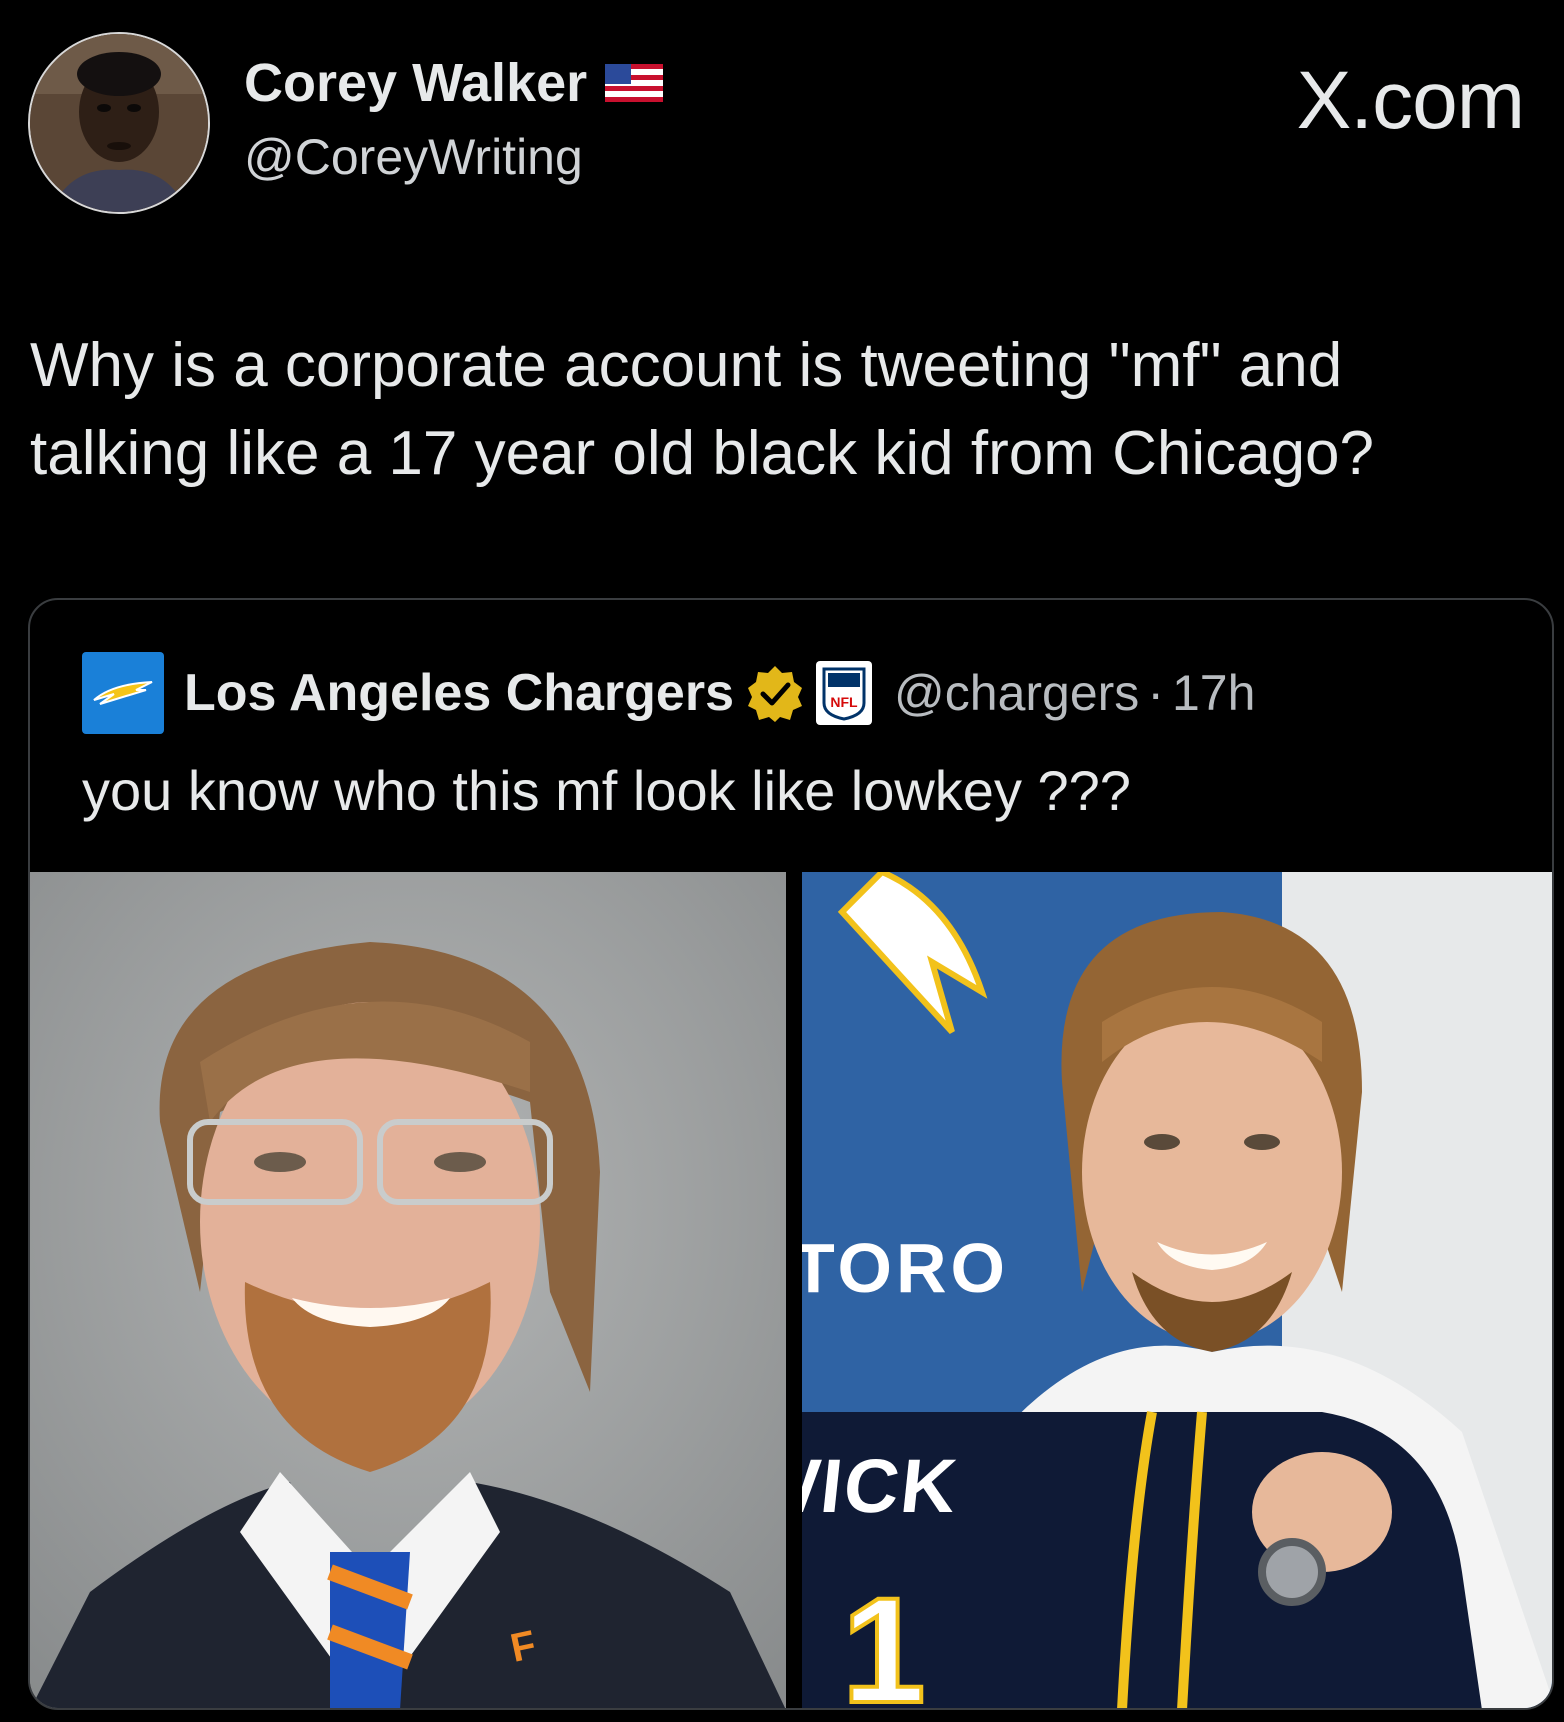 Image resolution: width=1564 pixels, height=1722 pixels. What do you see at coordinates (459, 693) in the screenshot?
I see `quoted-author-name: Los Angeles Chargers` at bounding box center [459, 693].